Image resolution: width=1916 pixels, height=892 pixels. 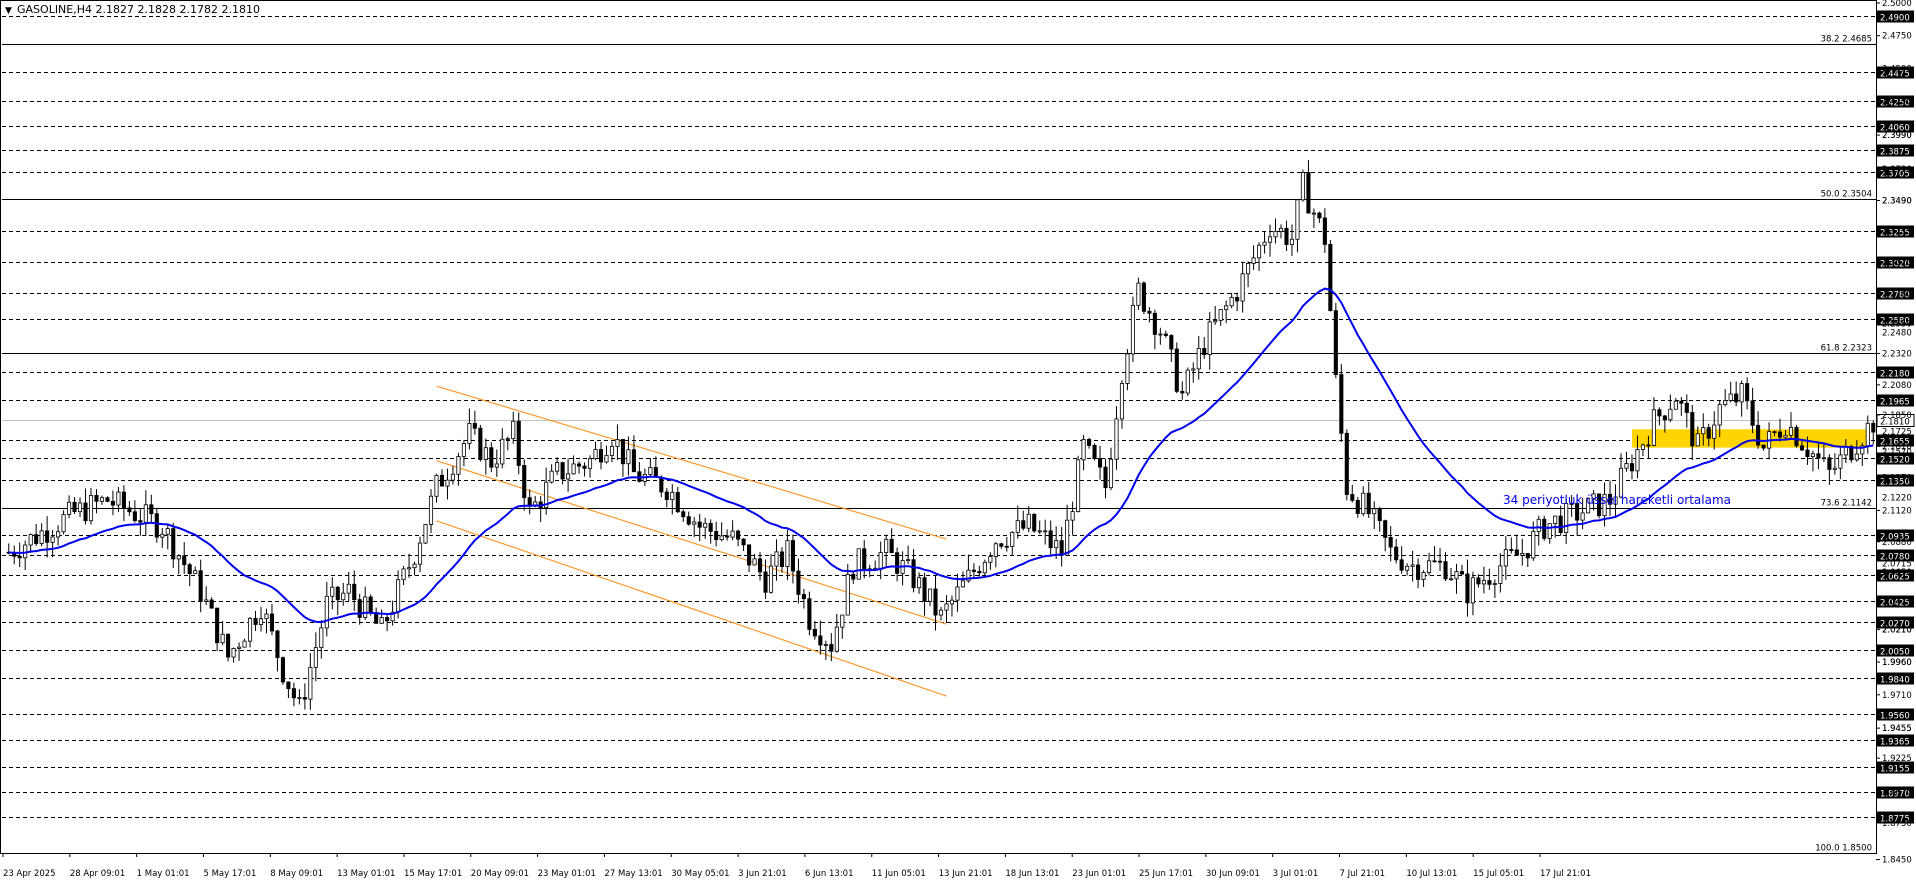 What do you see at coordinates (163, 874) in the screenshot?
I see `x-tick-label: 1 May 01:01` at bounding box center [163, 874].